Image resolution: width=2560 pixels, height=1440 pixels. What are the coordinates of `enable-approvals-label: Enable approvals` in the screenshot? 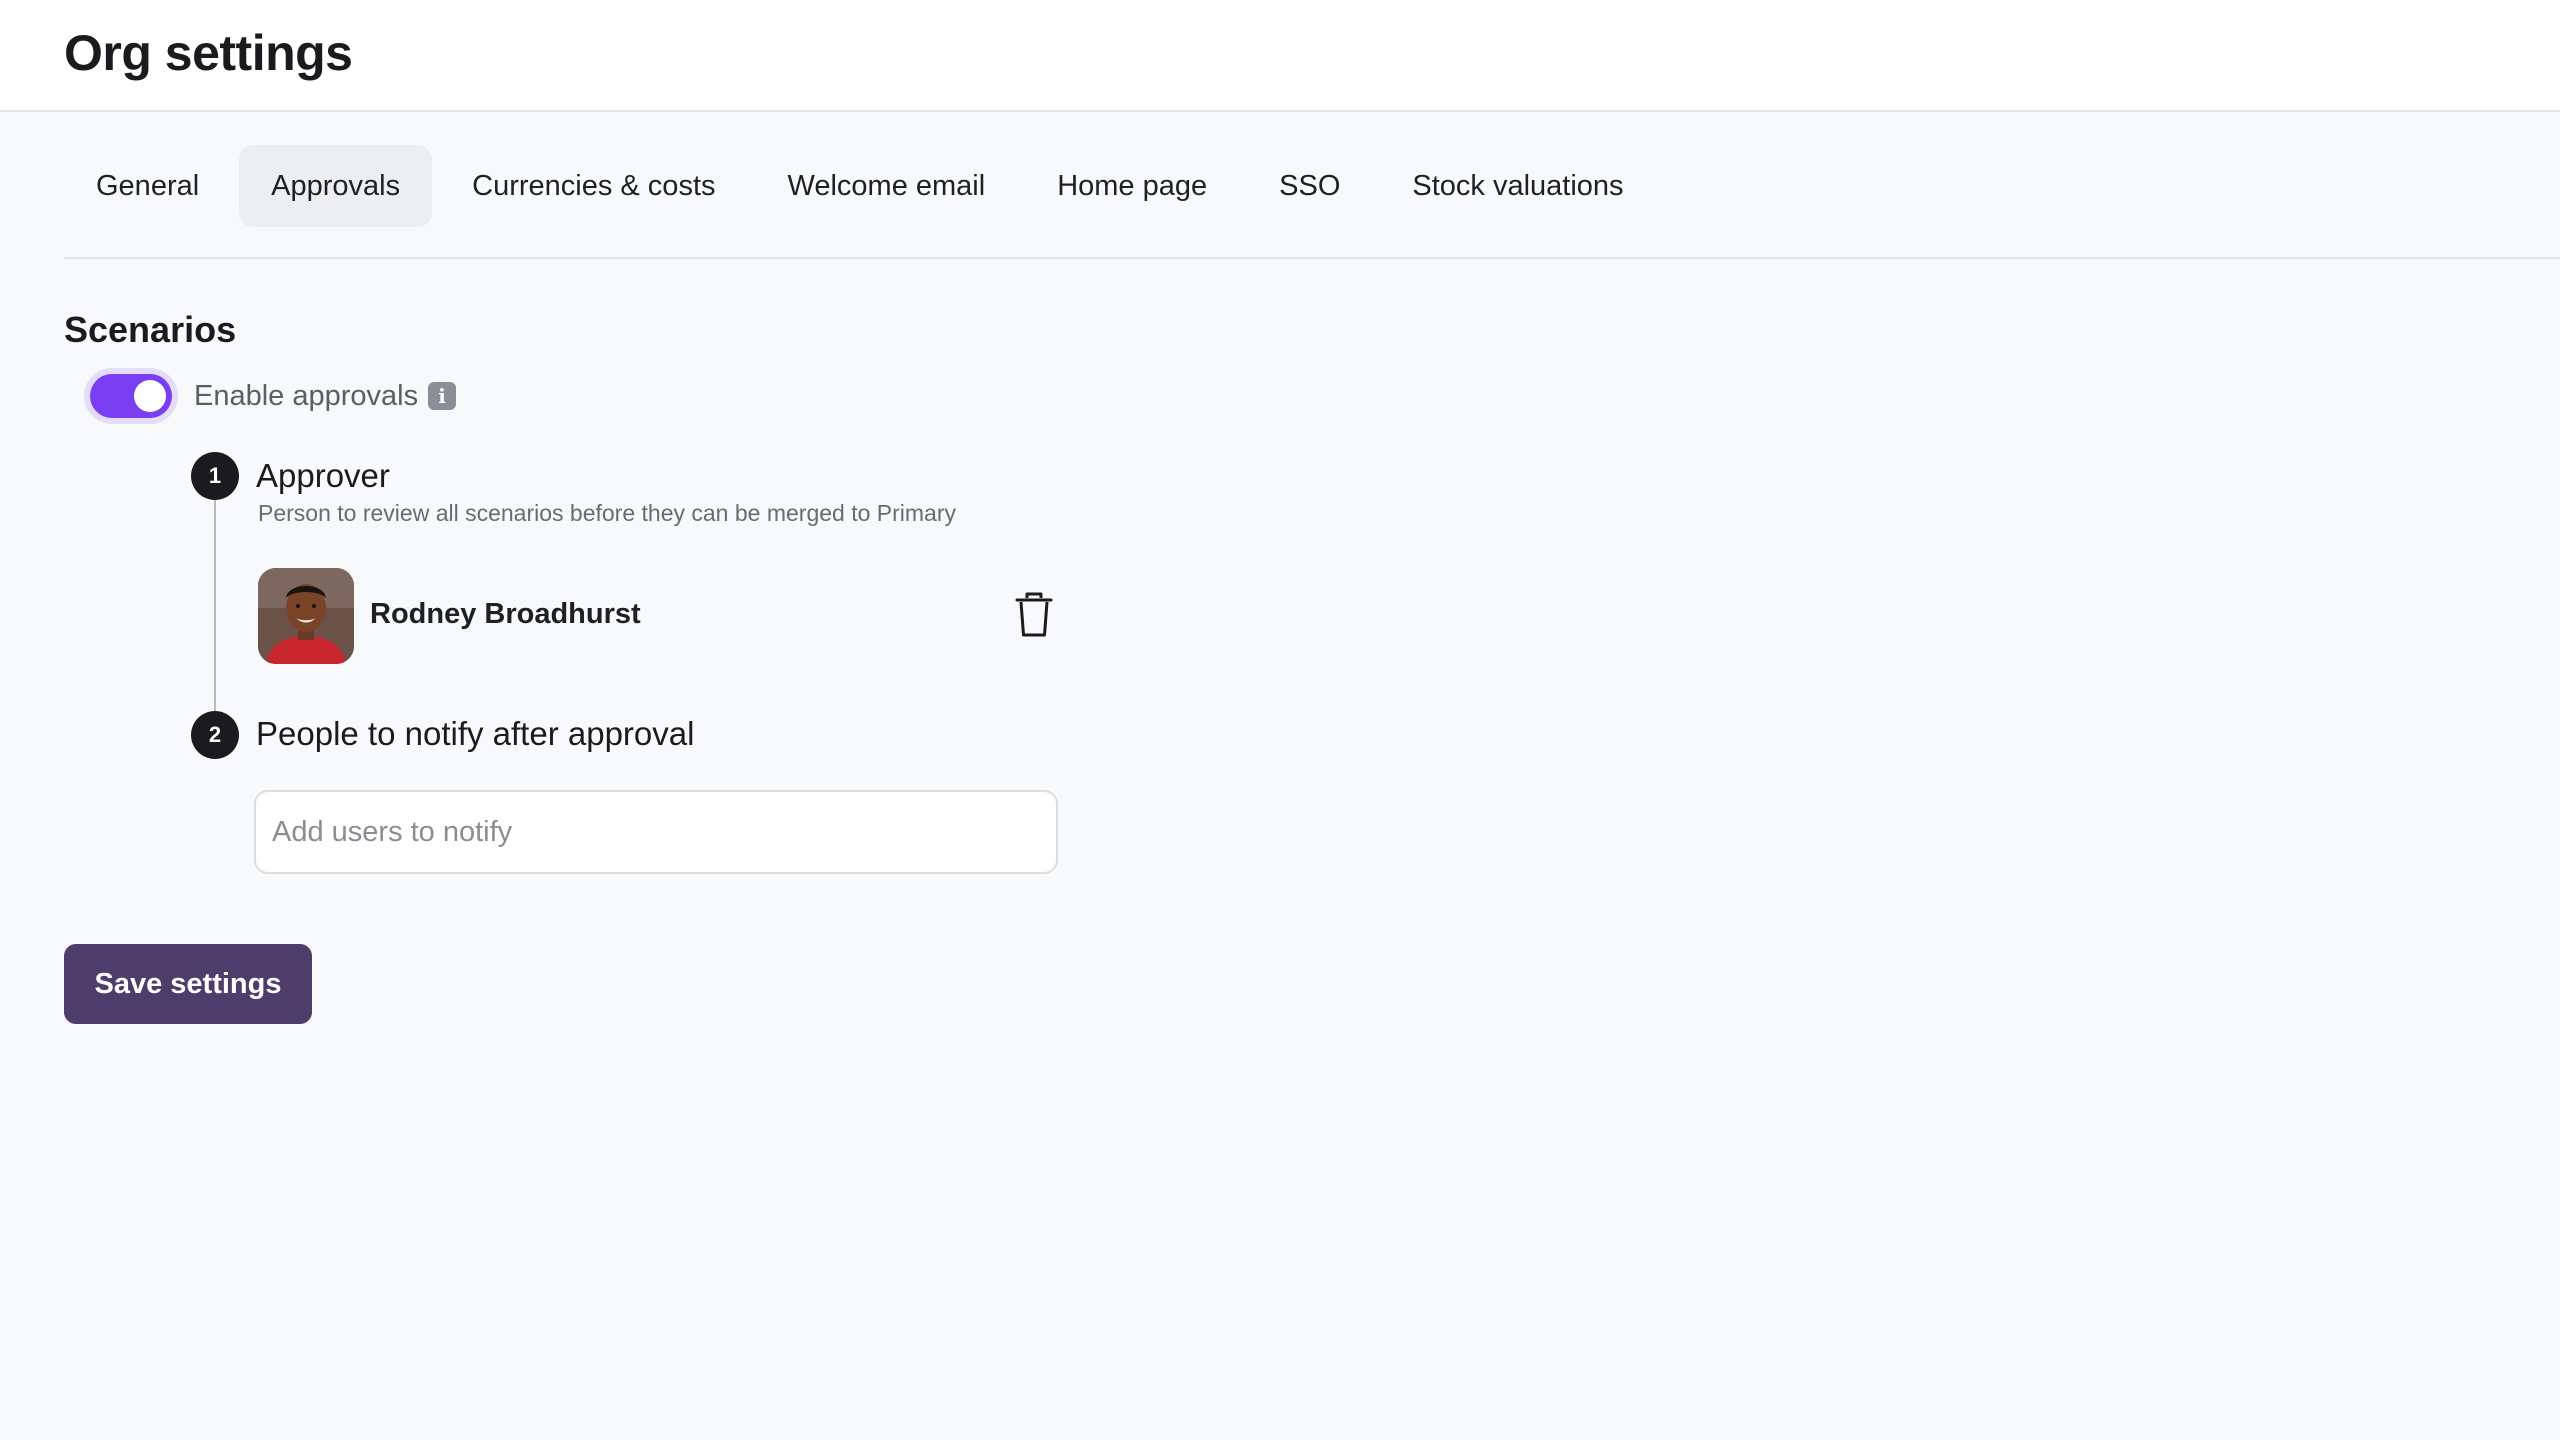 It's located at (306, 395).